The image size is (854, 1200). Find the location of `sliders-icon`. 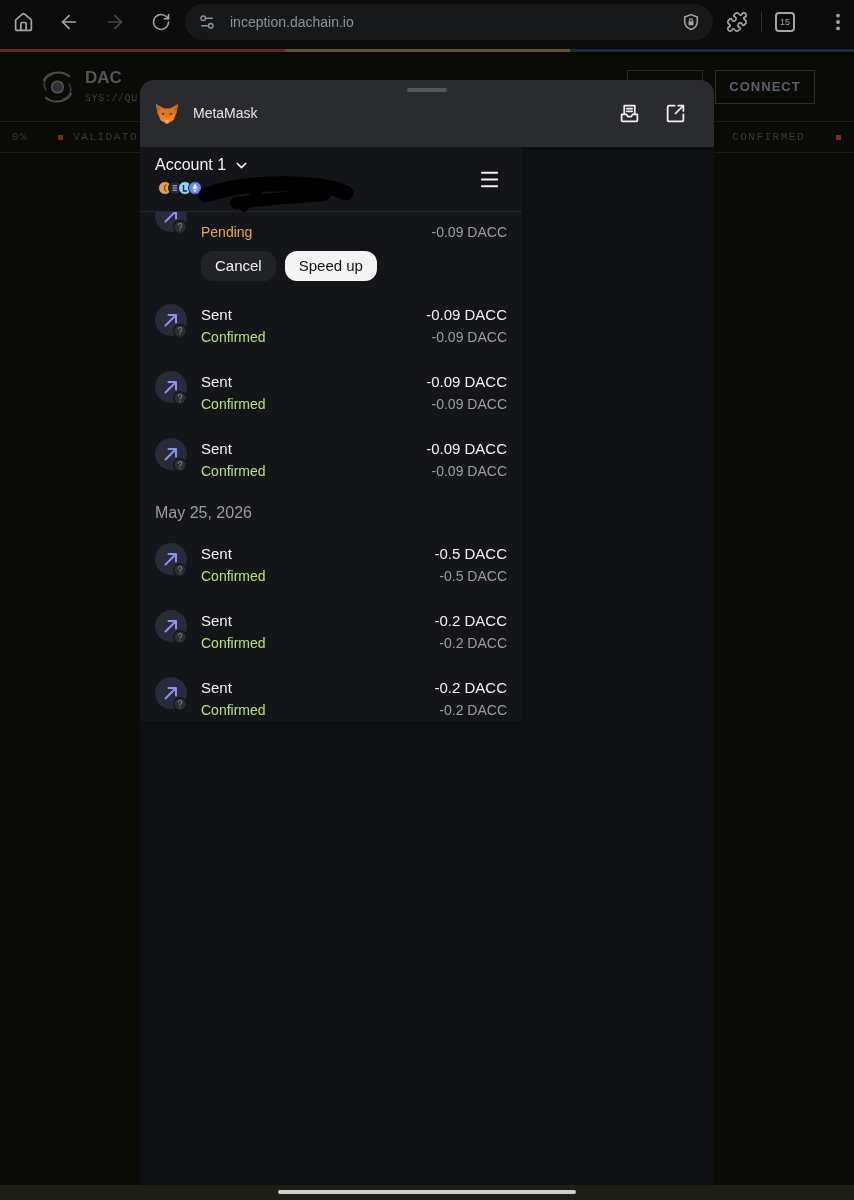

sliders-icon is located at coordinates (207, 22).